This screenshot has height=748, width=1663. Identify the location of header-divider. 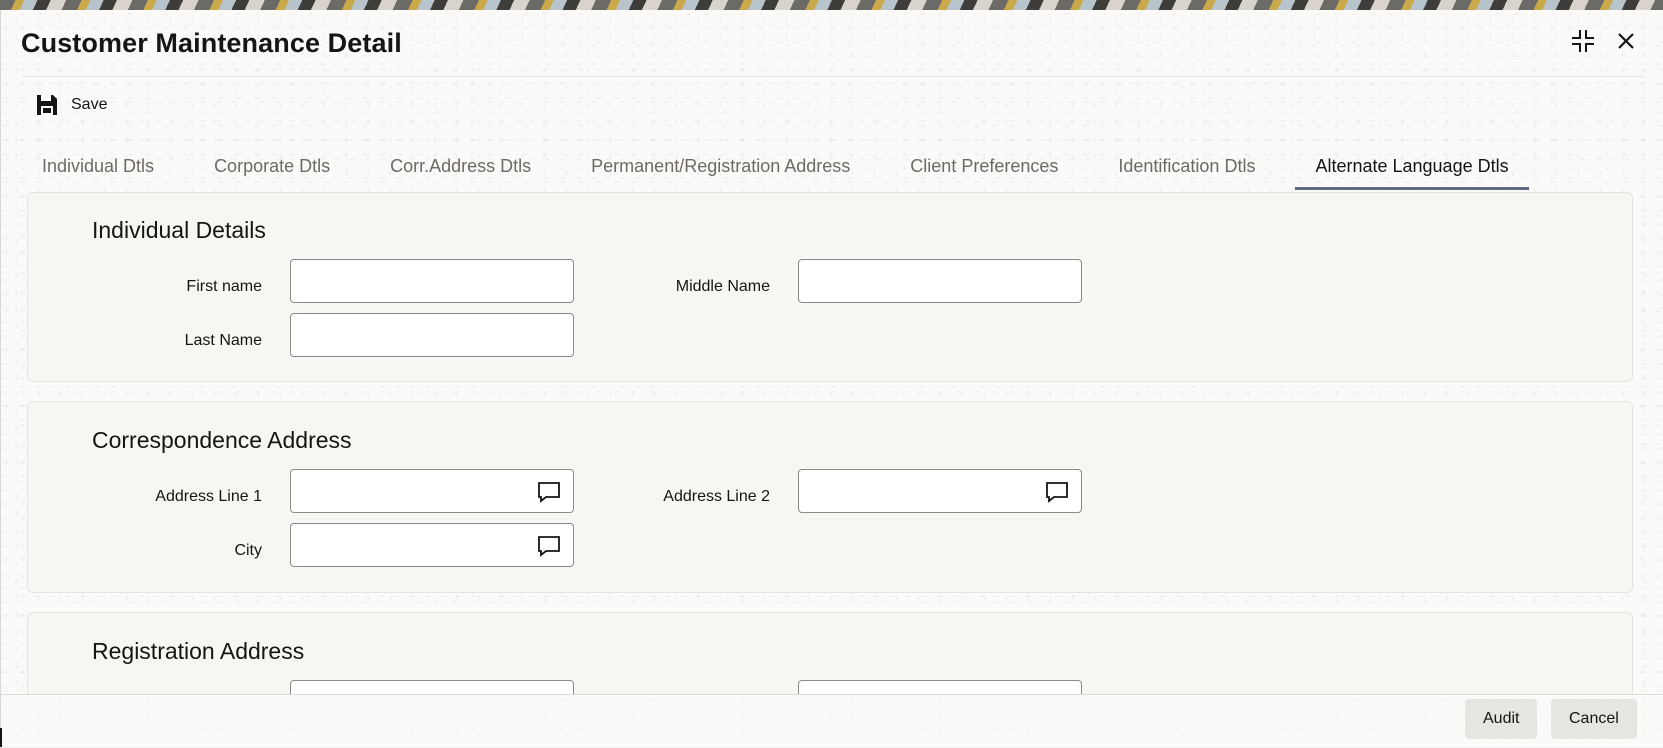
(832, 76).